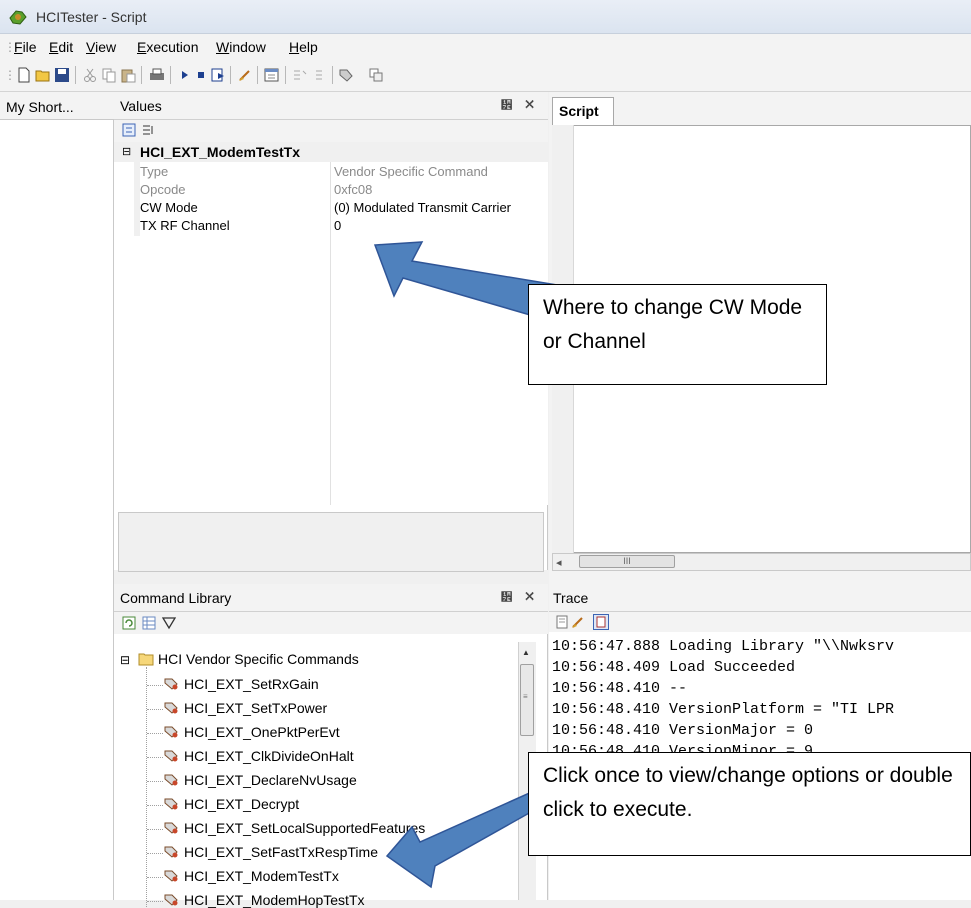 Image resolution: width=971 pixels, height=908 pixels. What do you see at coordinates (677, 334) in the screenshot?
I see `callout-values: Where to change CW Mode or Channel` at bounding box center [677, 334].